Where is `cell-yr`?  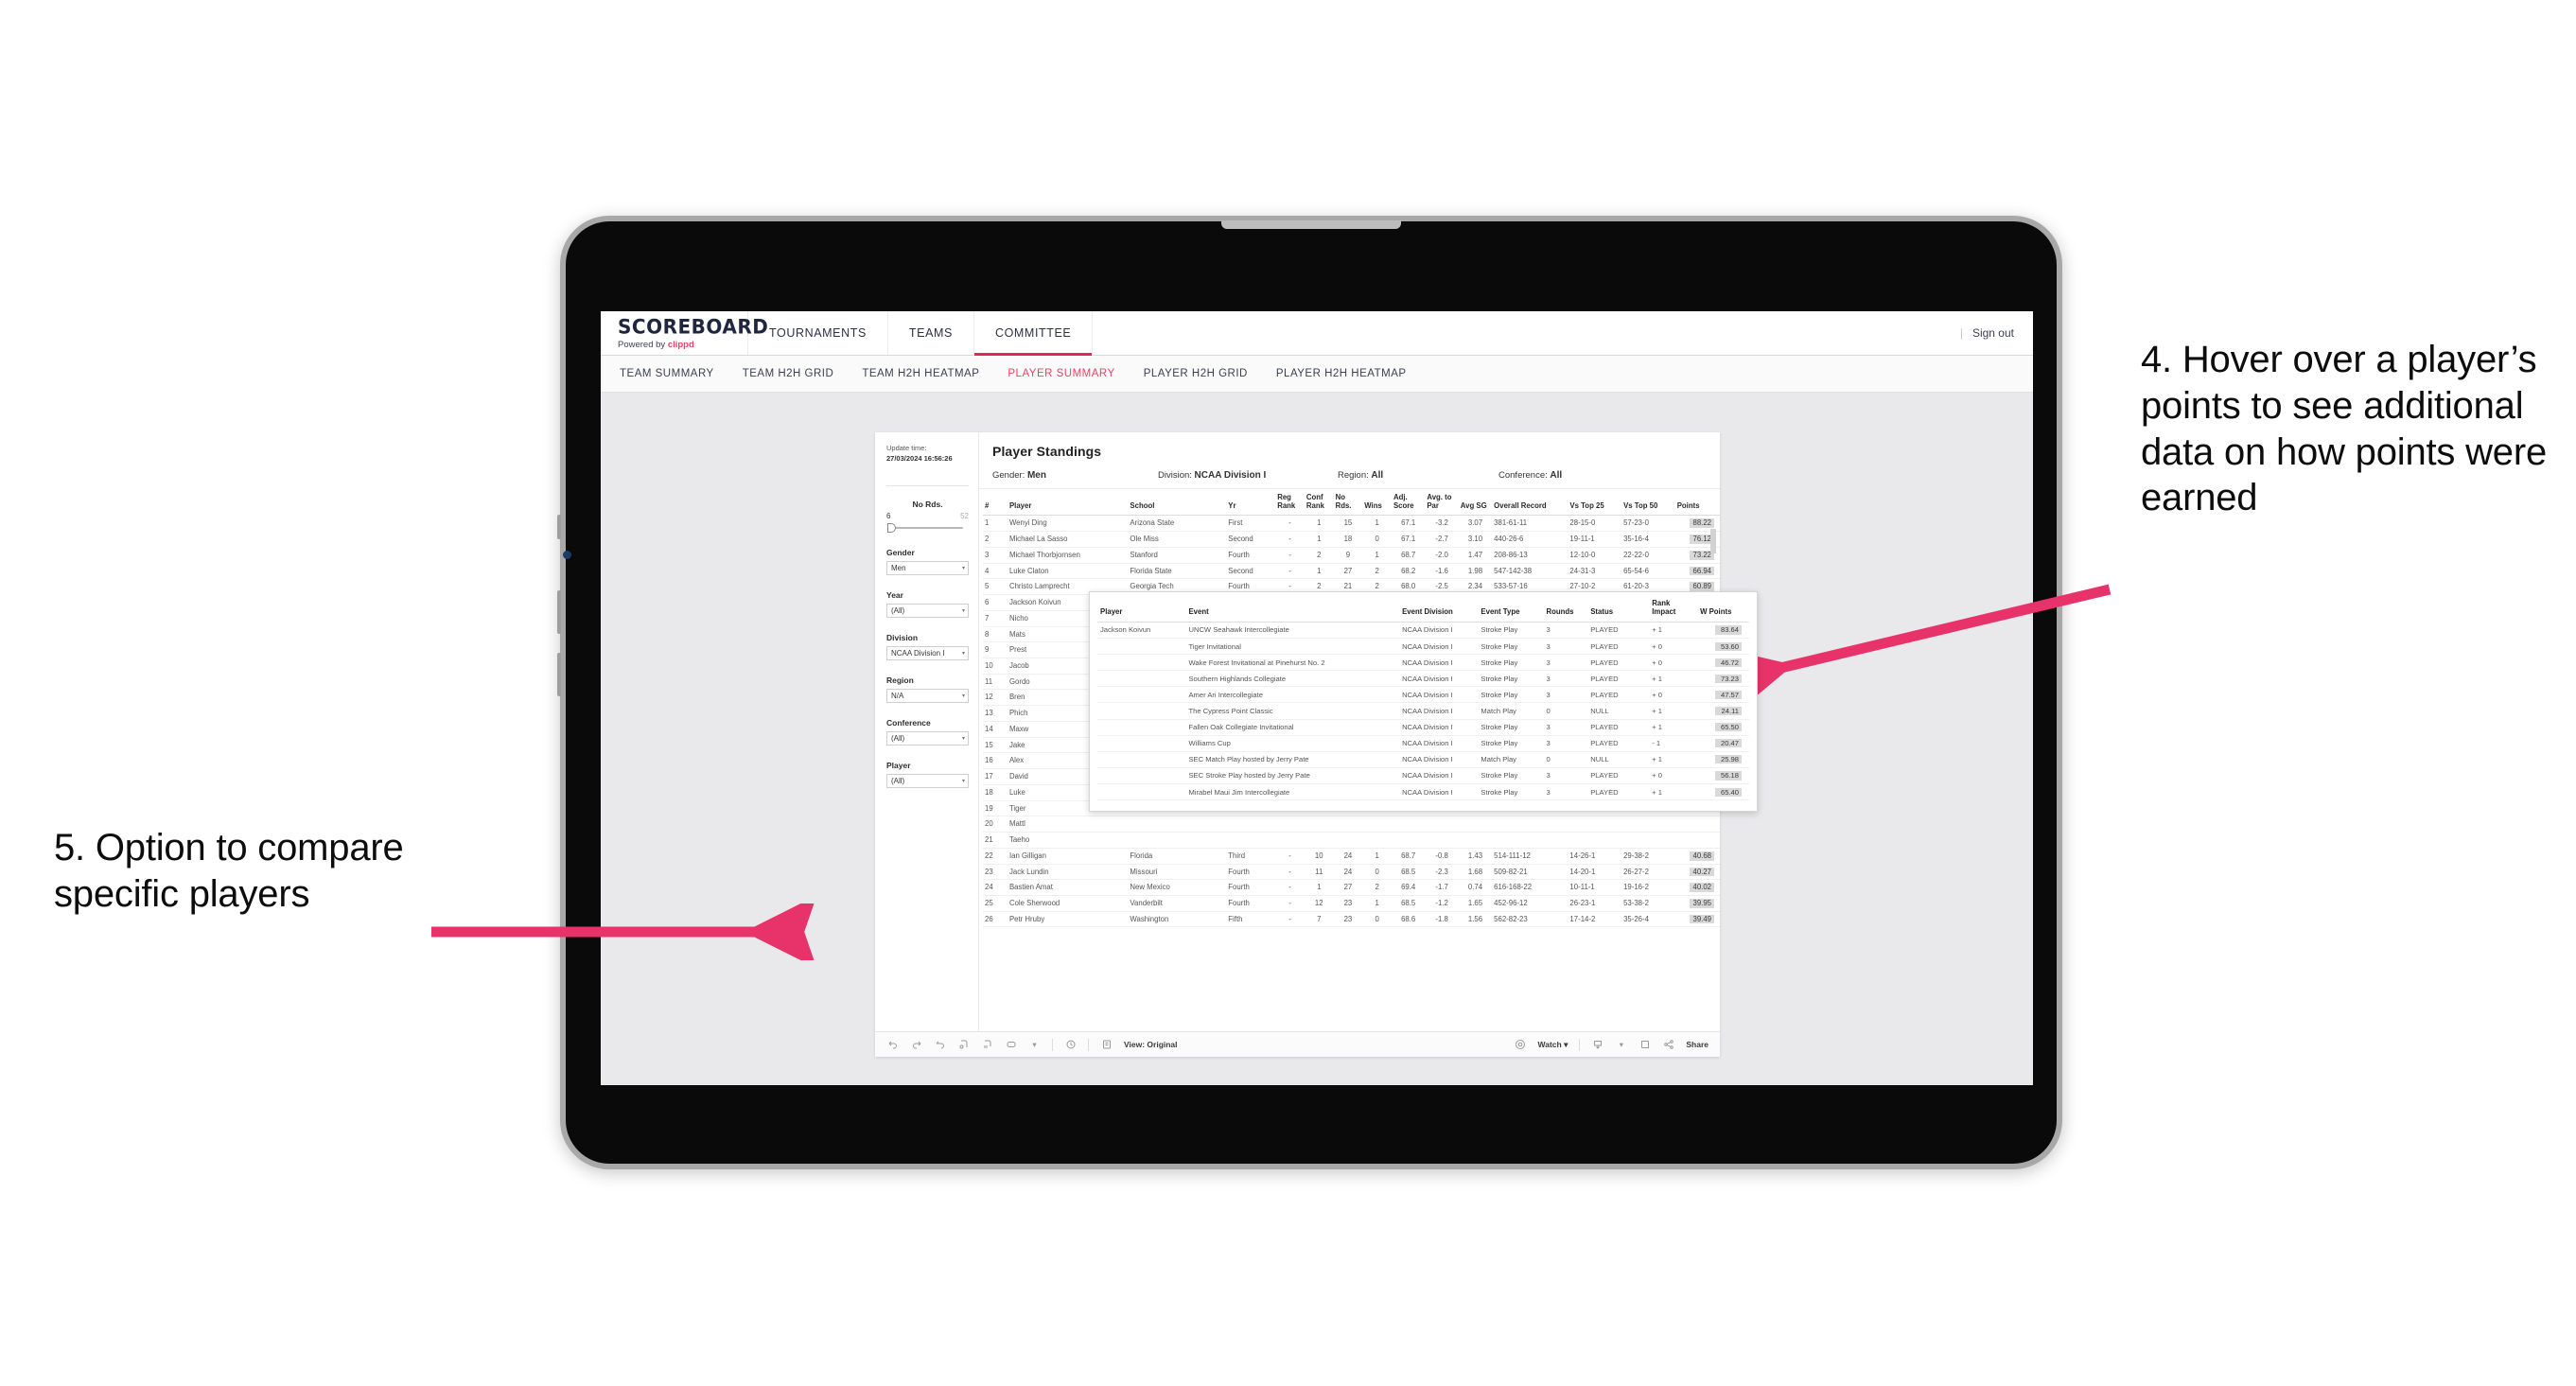
cell-yr is located at coordinates (1251, 824).